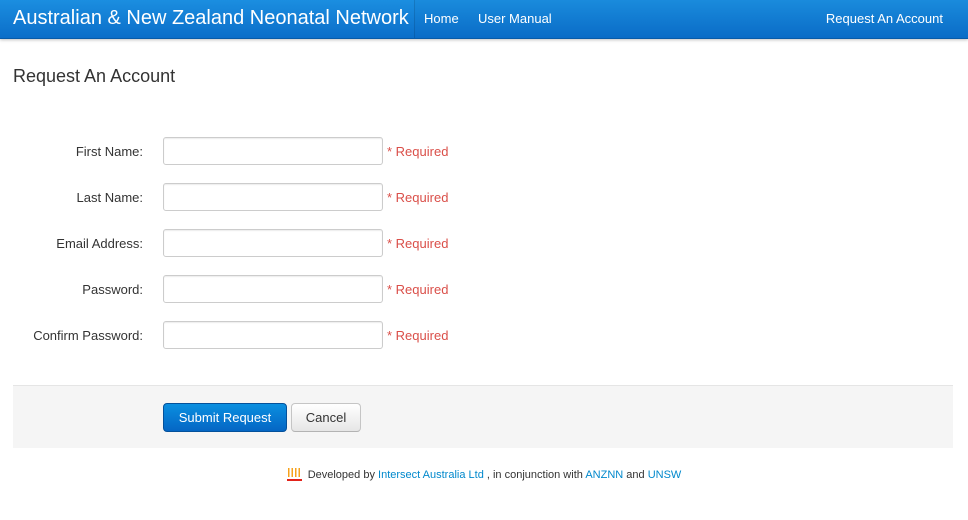 The width and height of the screenshot is (968, 520). What do you see at coordinates (604, 475) in the screenshot?
I see `footer-anznn-link: ANZNN` at bounding box center [604, 475].